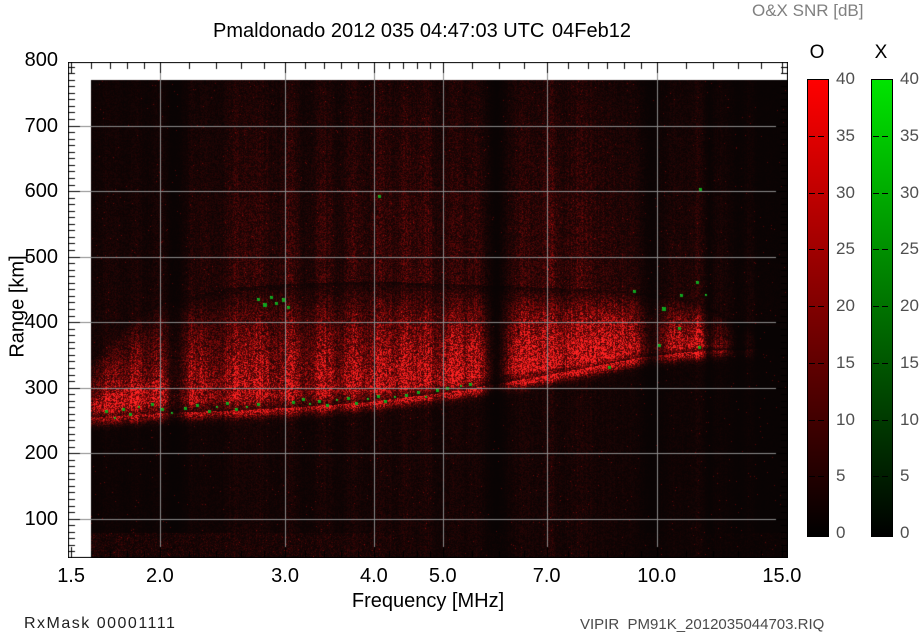 The height and width of the screenshot is (636, 922). I want to click on plot-date: 04Feb12, so click(591, 31).